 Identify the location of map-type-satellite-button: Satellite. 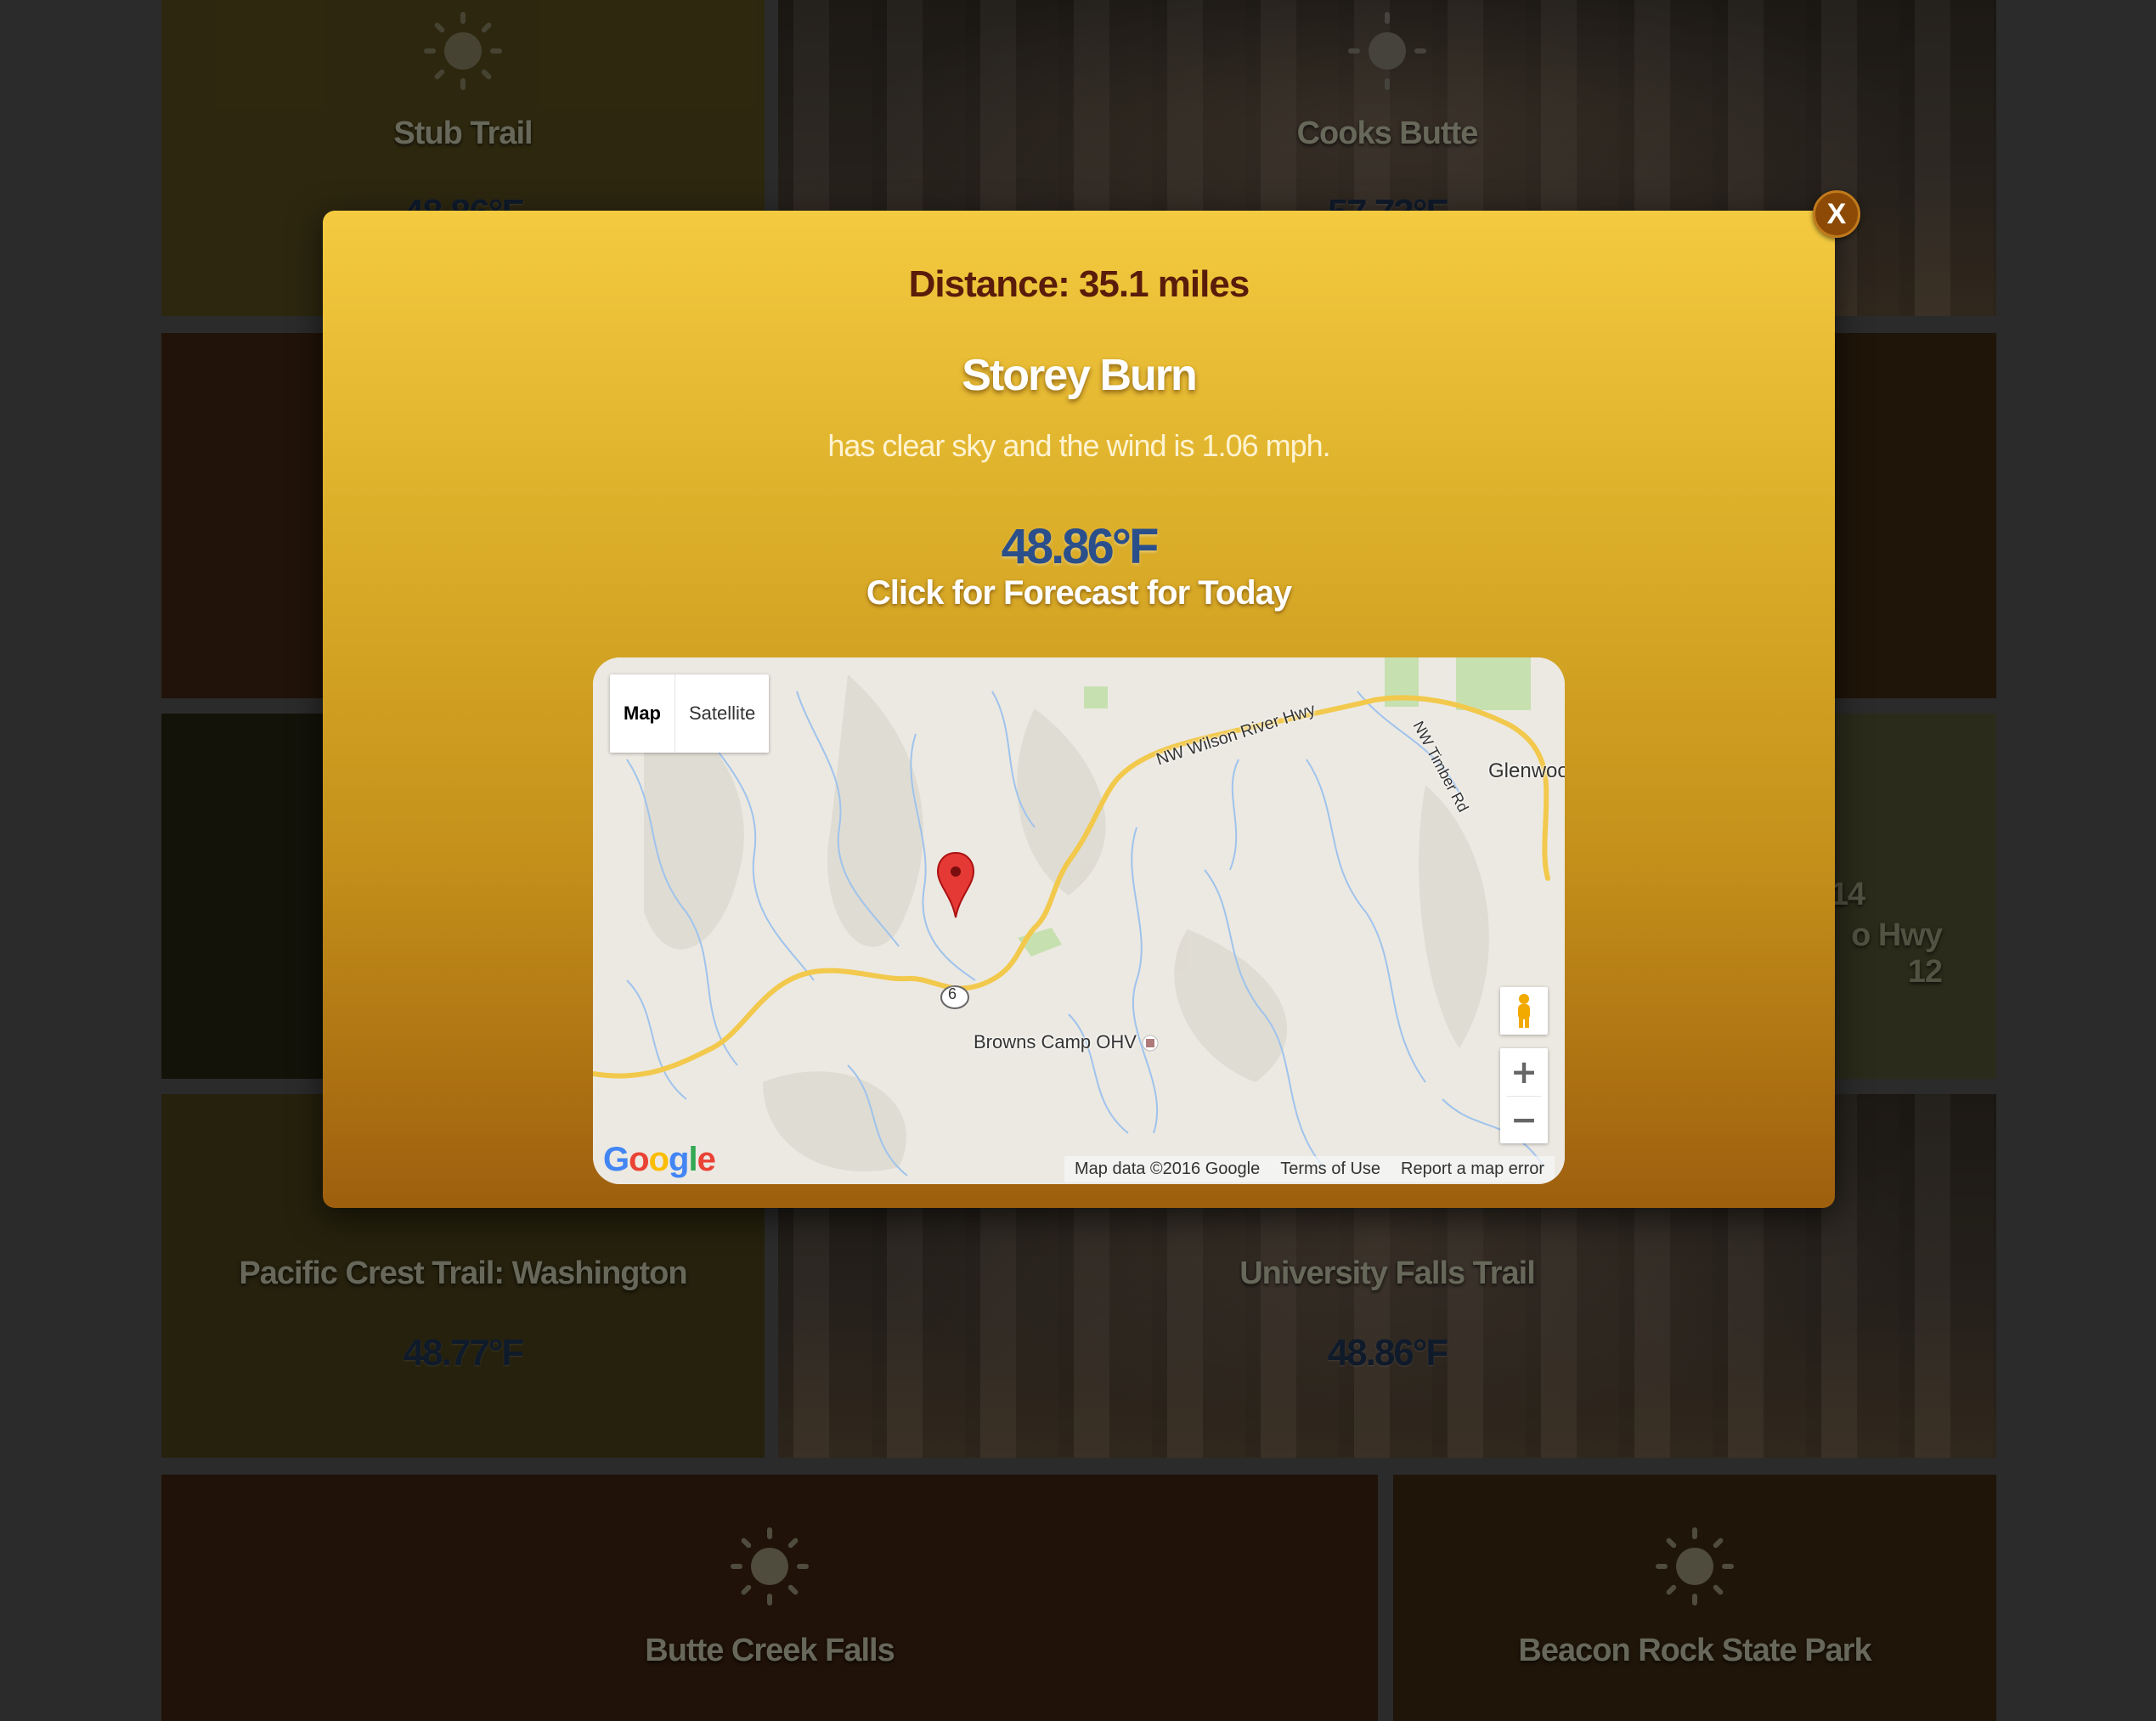
(722, 713).